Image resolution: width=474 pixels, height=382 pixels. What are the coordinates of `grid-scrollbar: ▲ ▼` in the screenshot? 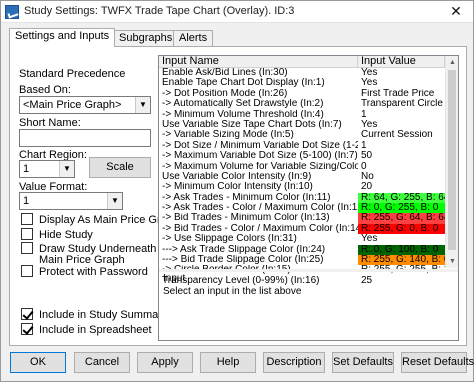 It's located at (451, 162).